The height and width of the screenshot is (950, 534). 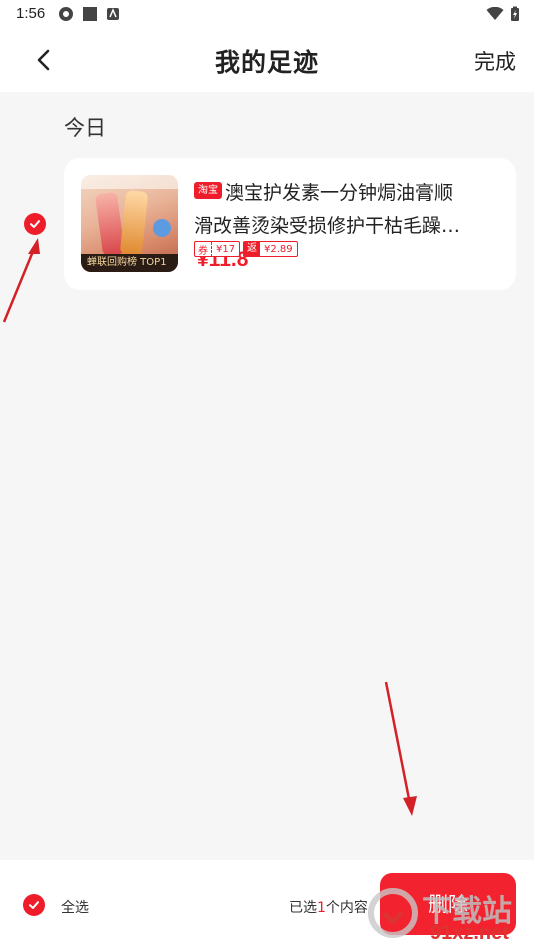 I want to click on bottom-action-bar: 全选 已选1个内容 删除, so click(x=267, y=905).